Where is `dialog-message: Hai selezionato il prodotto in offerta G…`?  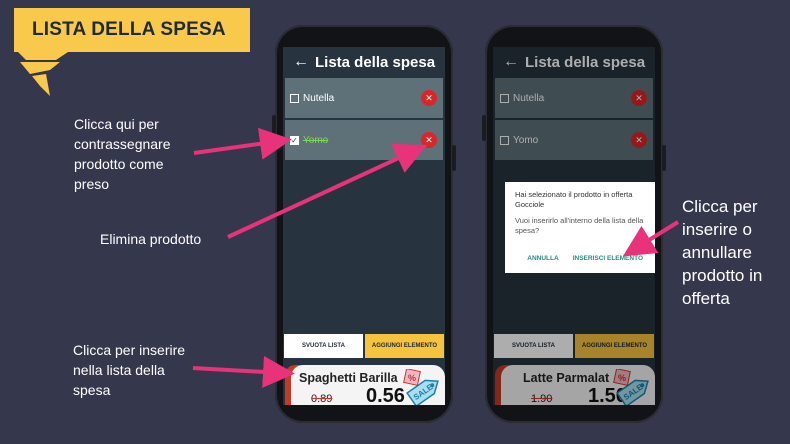 dialog-message: Hai selezionato il prodotto in offerta G… is located at coordinates (574, 199).